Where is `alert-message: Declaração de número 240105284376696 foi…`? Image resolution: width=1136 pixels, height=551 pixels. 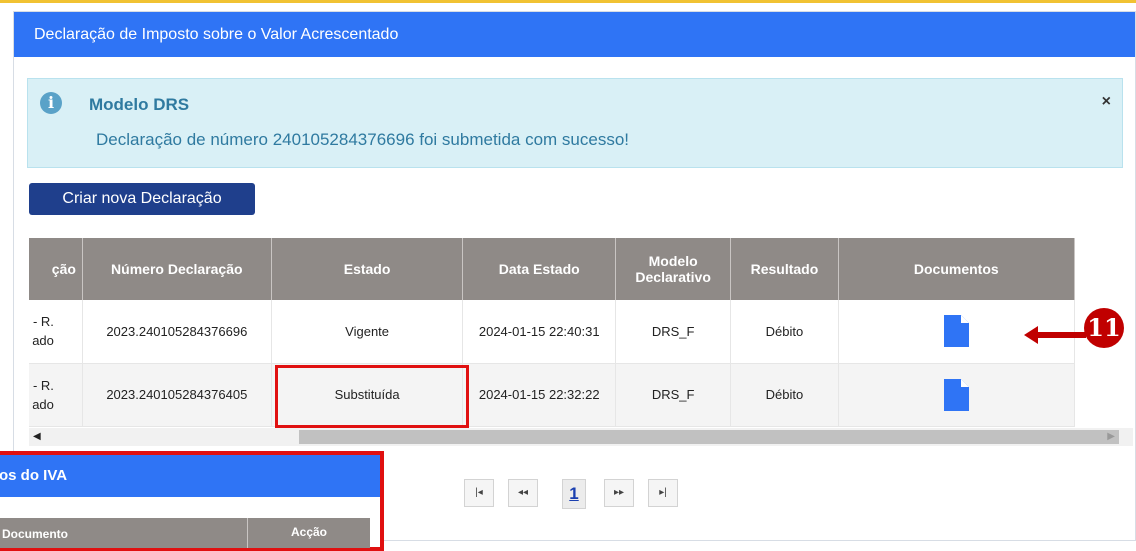
alert-message: Declaração de número 240105284376696 foi… is located at coordinates (363, 139).